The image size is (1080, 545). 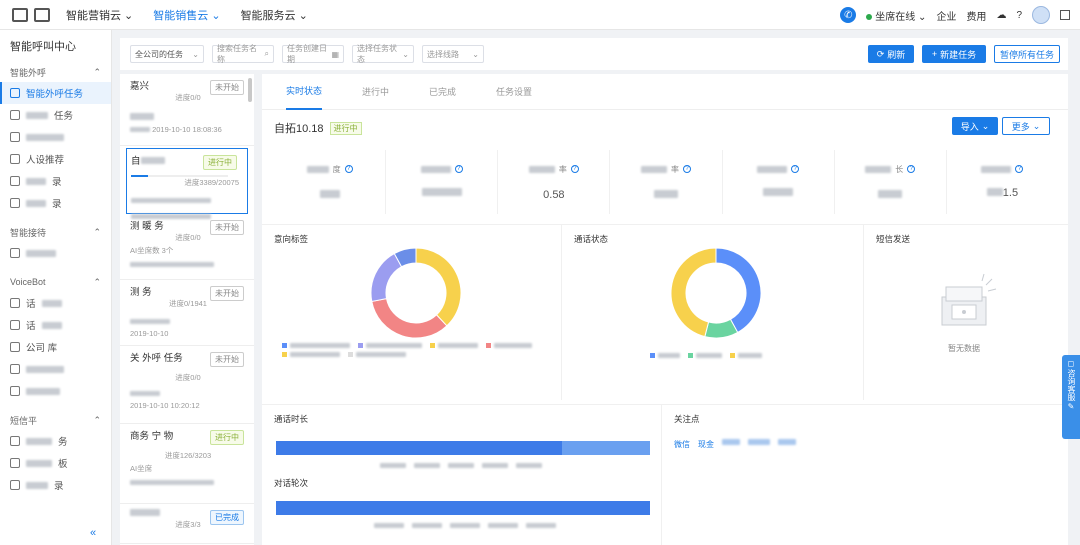 I want to click on sidebar-item-record-1: 录, so click(x=55, y=181).